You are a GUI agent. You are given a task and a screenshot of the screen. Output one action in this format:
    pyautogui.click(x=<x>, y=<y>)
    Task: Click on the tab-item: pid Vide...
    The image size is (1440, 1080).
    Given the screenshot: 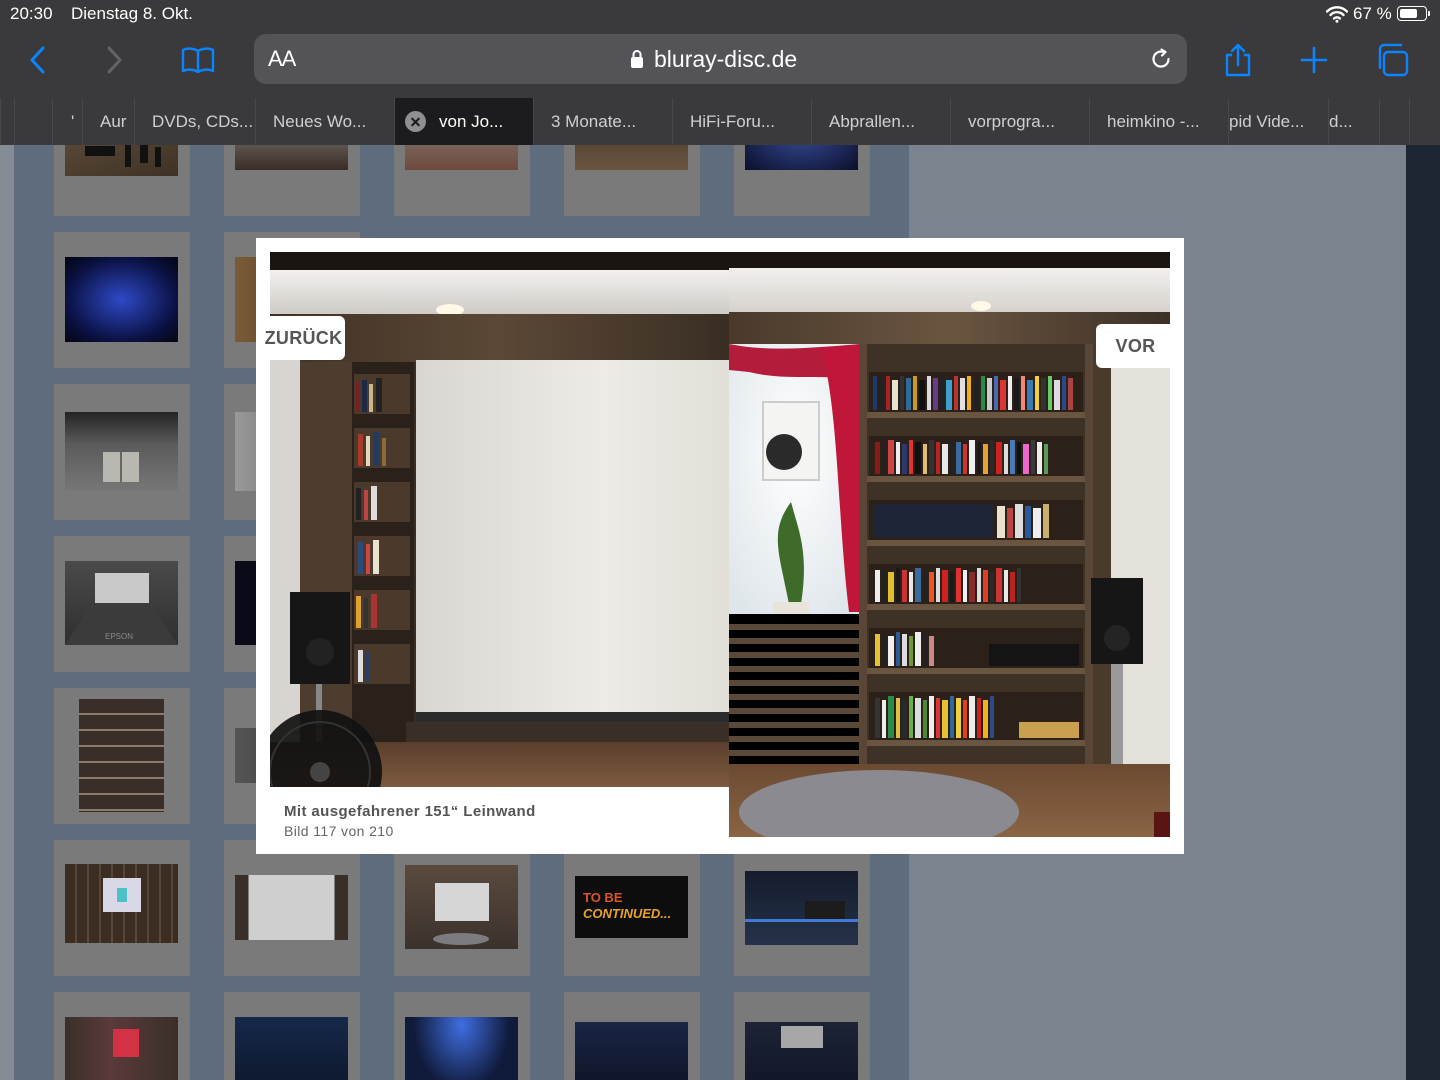 What is the action you would take?
    pyautogui.click(x=1278, y=121)
    